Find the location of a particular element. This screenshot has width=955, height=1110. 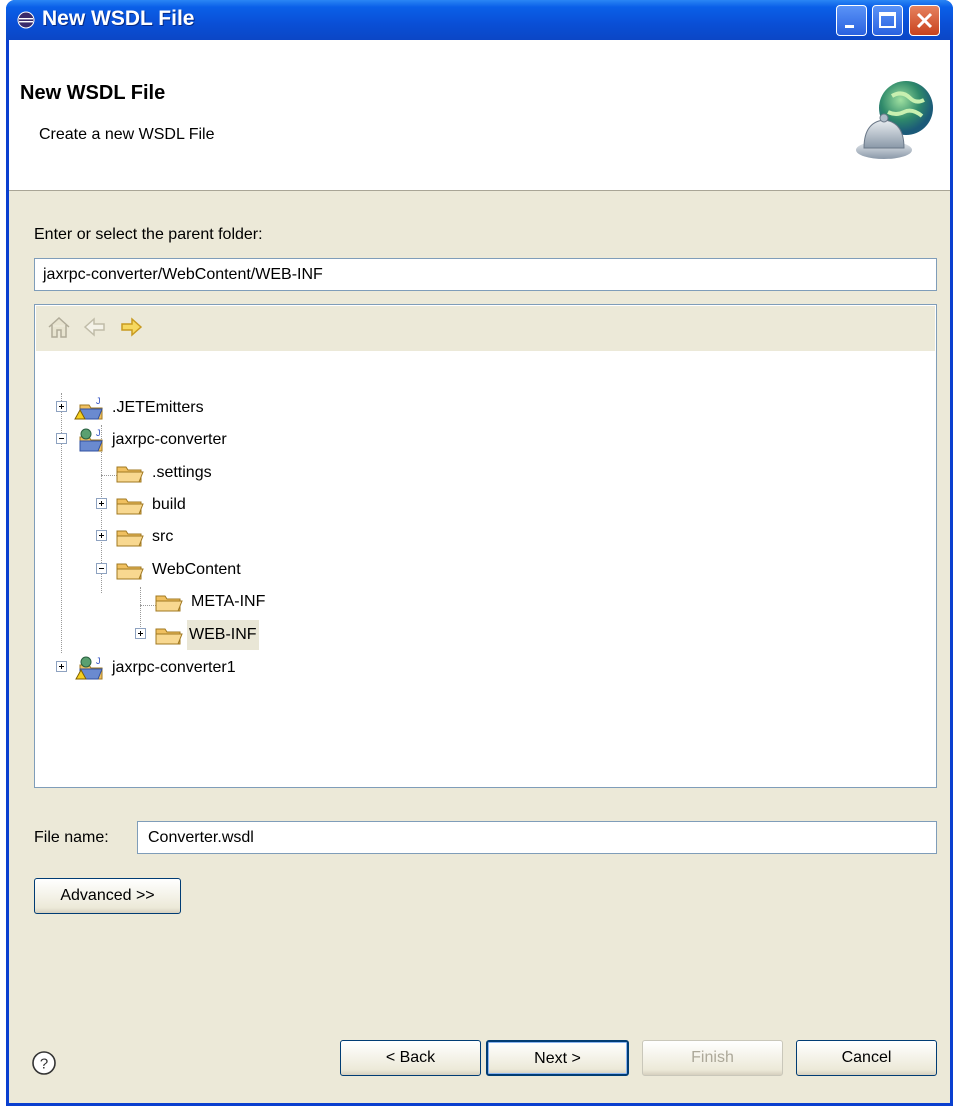

maximize-icon is located at coordinates (887, 20).